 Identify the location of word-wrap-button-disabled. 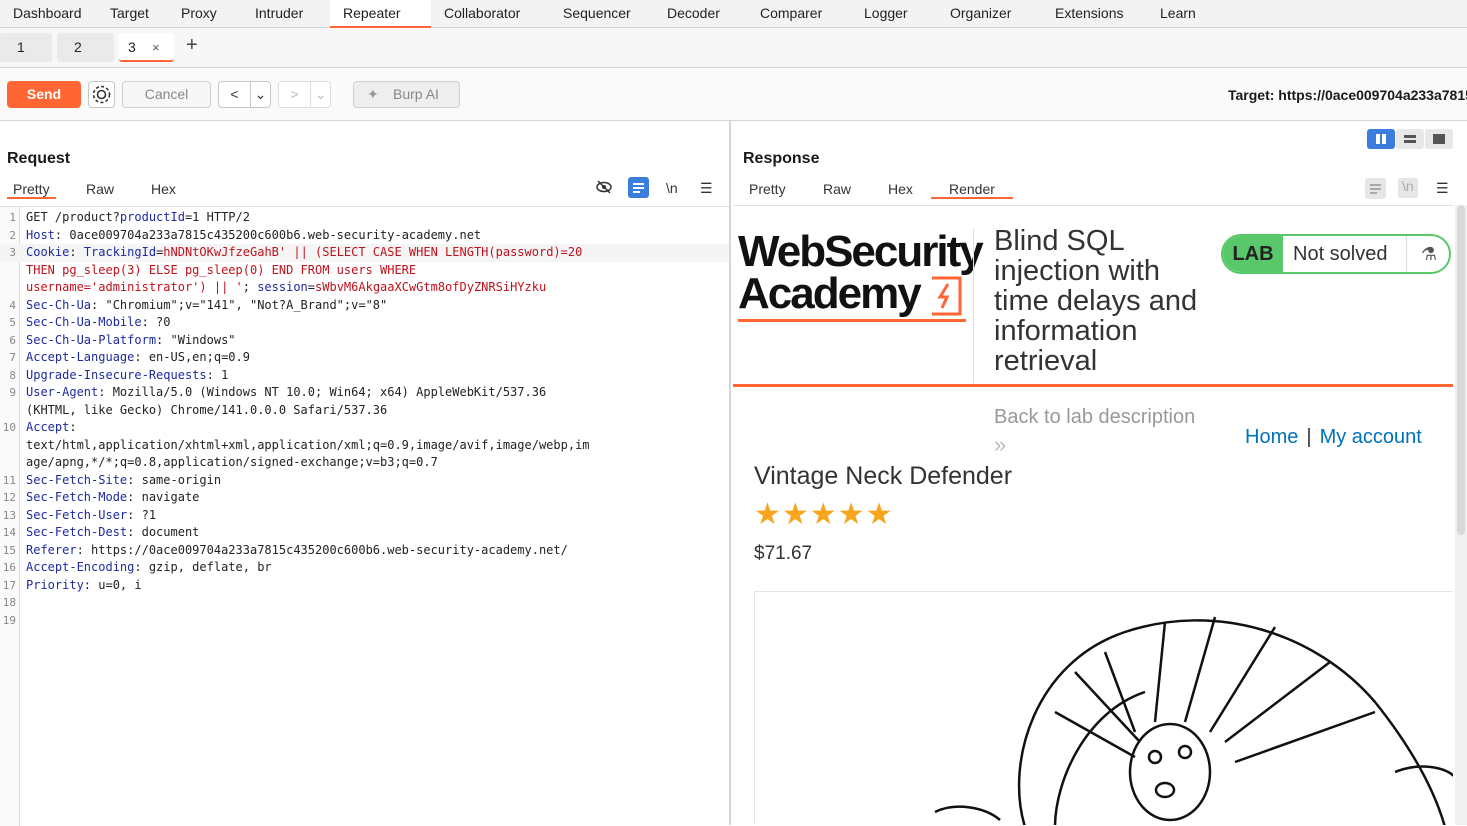
(1375, 190).